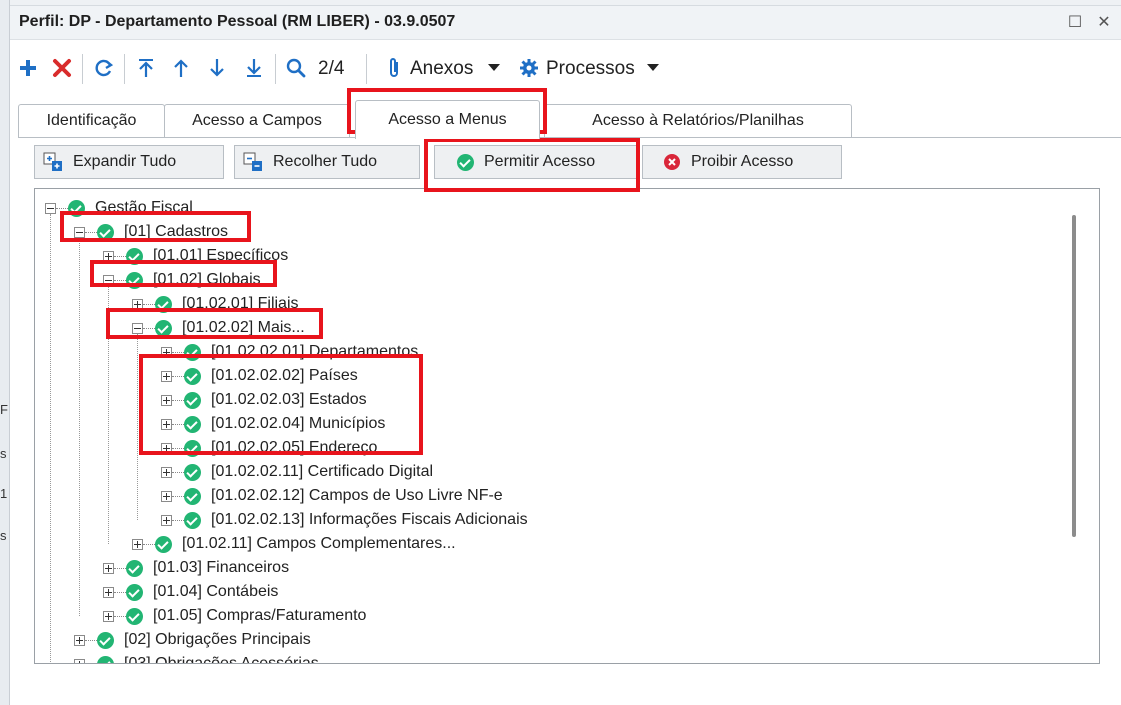 The width and height of the screenshot is (1121, 705). I want to click on tree-node: [01.05] Compras/Faturamento, so click(234, 616).